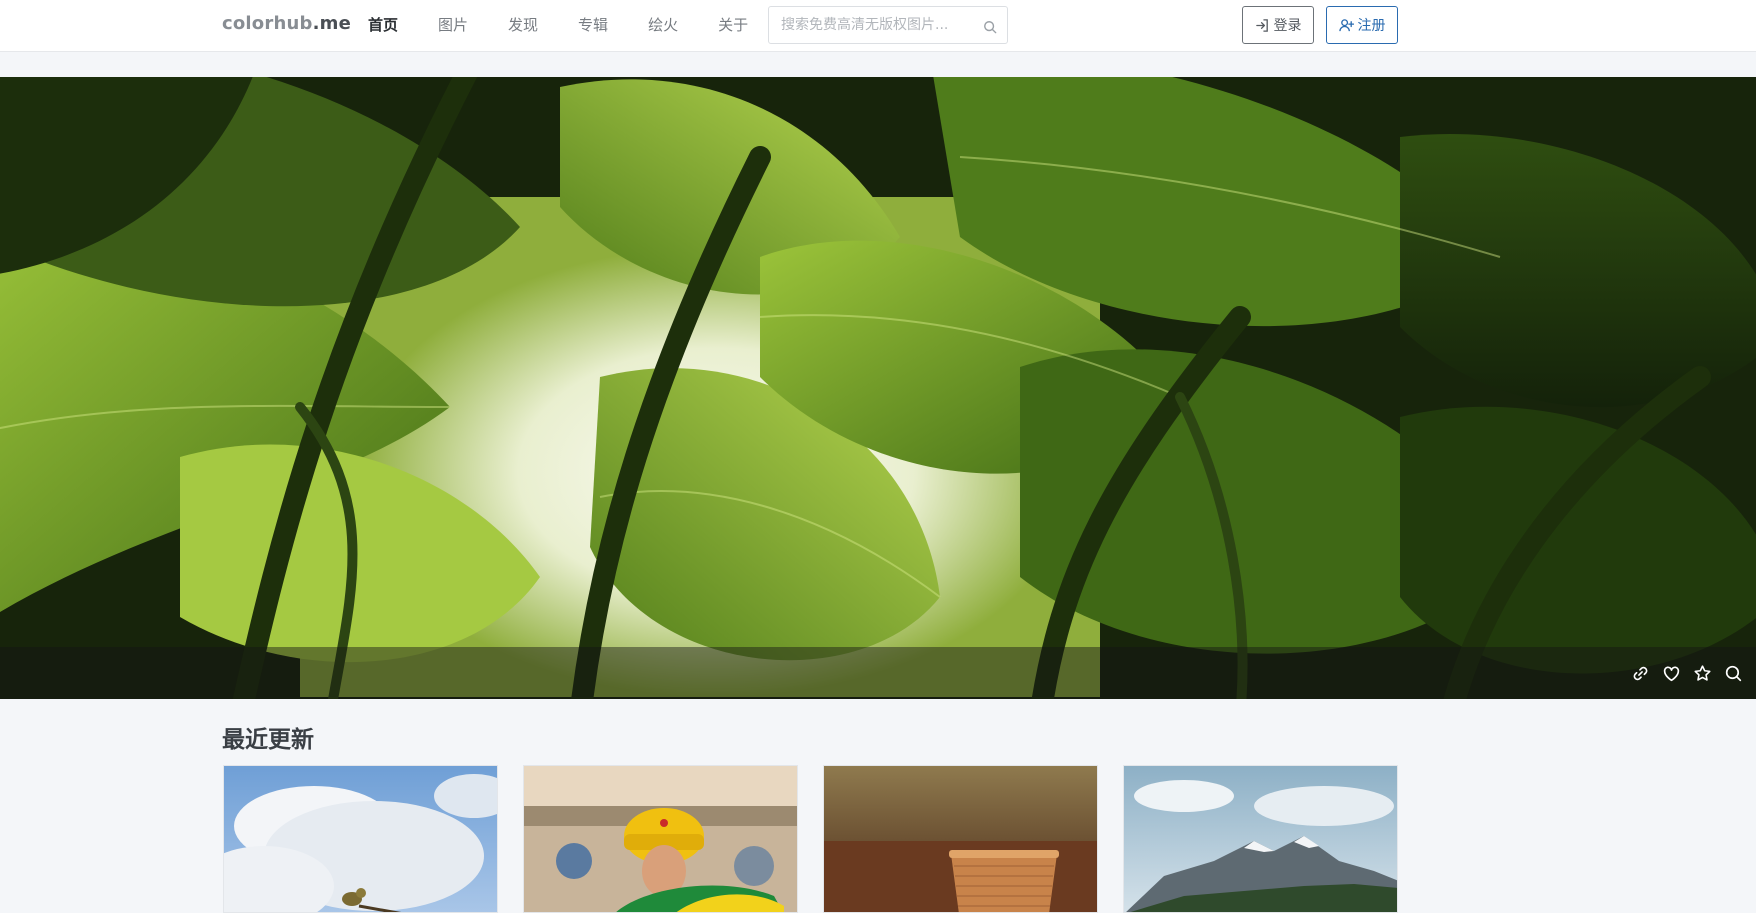  Describe the element at coordinates (1733, 673) in the screenshot. I see `zoom-search-icon` at that location.